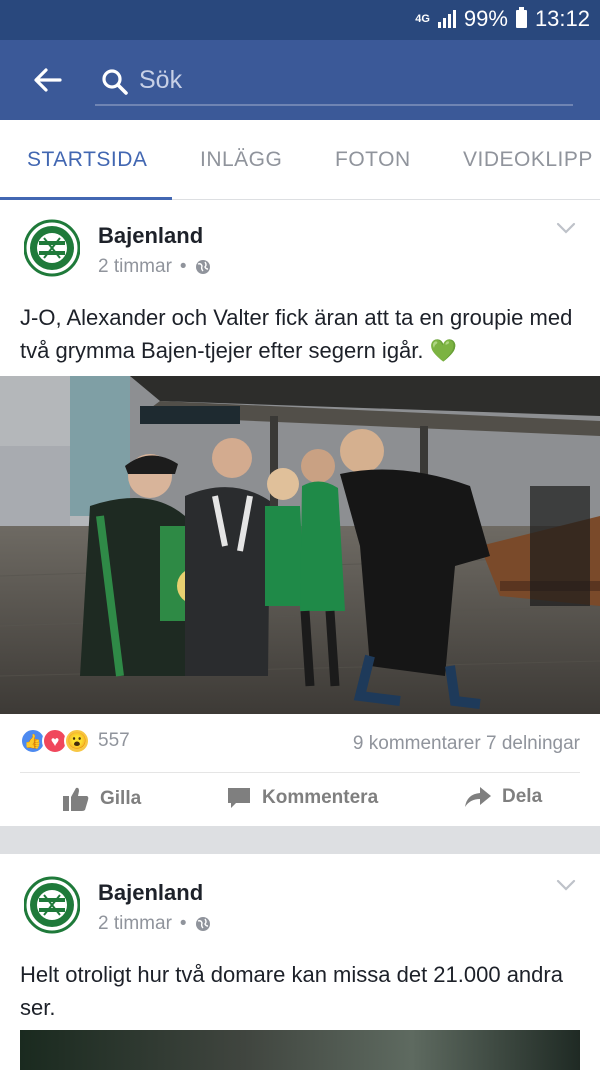  Describe the element at coordinates (241, 160) in the screenshot. I see `tab-inlagg: INLÄGG` at that location.